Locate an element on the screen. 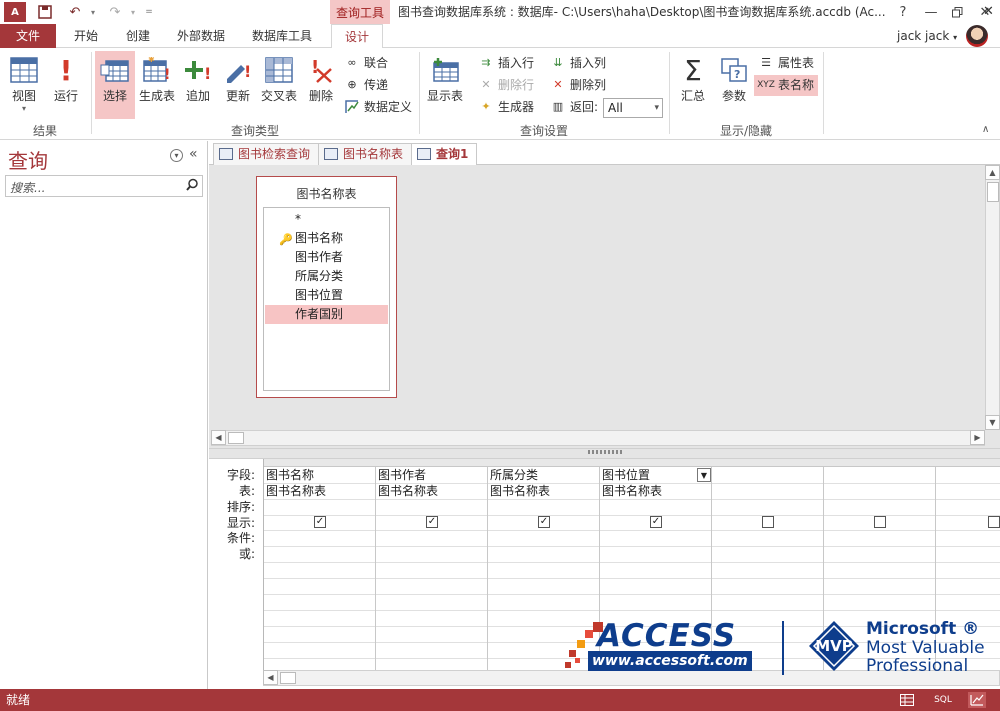 The width and height of the screenshot is (1000, 711). delete-columns-icon: ✕ is located at coordinates (558, 84).